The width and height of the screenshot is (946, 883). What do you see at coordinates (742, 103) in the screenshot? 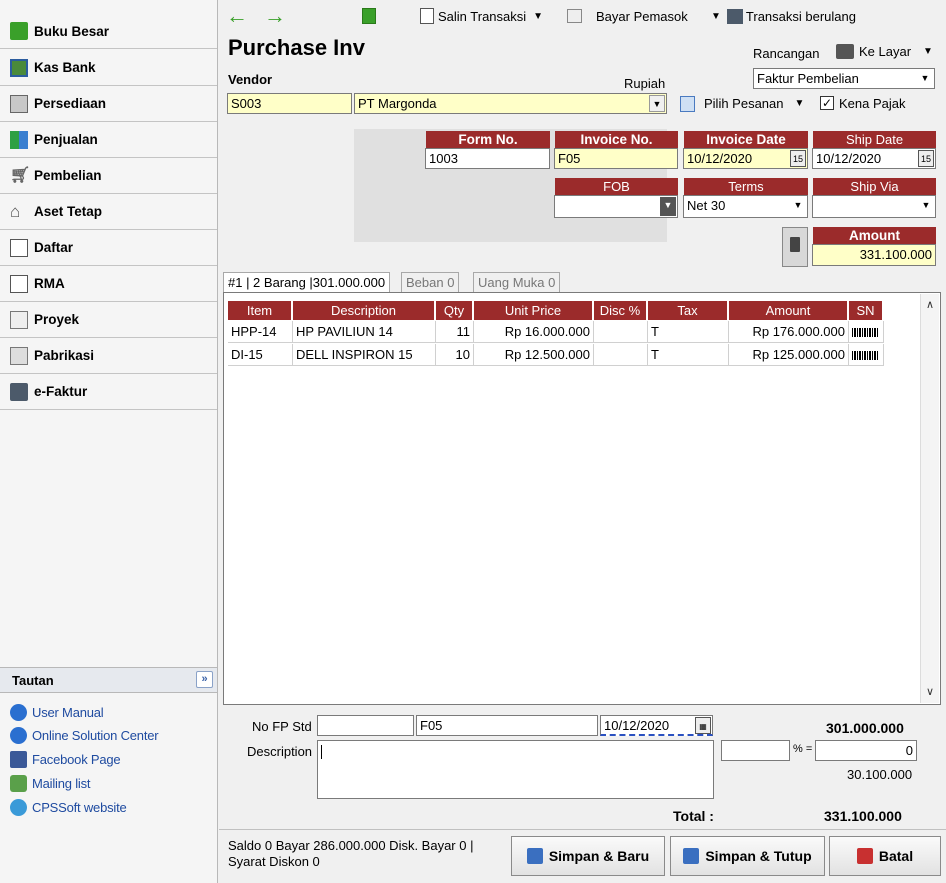
I see `choose-order-menu: Pilih Pesanan ▼` at bounding box center [742, 103].